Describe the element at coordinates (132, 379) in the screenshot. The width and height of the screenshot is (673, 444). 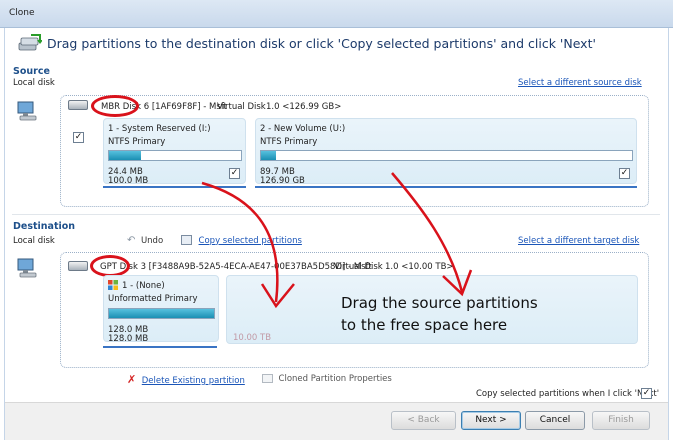
I see `delete-x-icon: ✗` at that location.